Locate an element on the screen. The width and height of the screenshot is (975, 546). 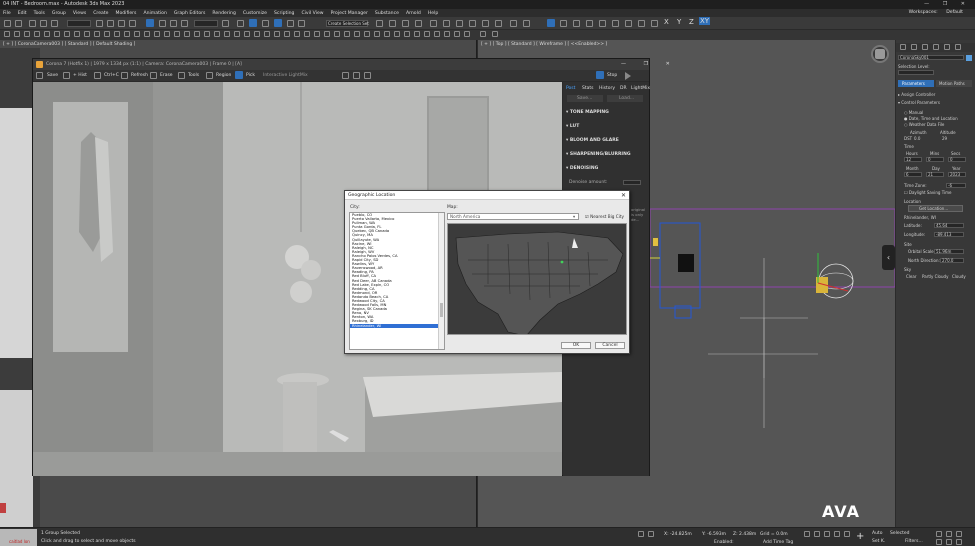
corona-slicer-icon is located at coordinates (641, 23).